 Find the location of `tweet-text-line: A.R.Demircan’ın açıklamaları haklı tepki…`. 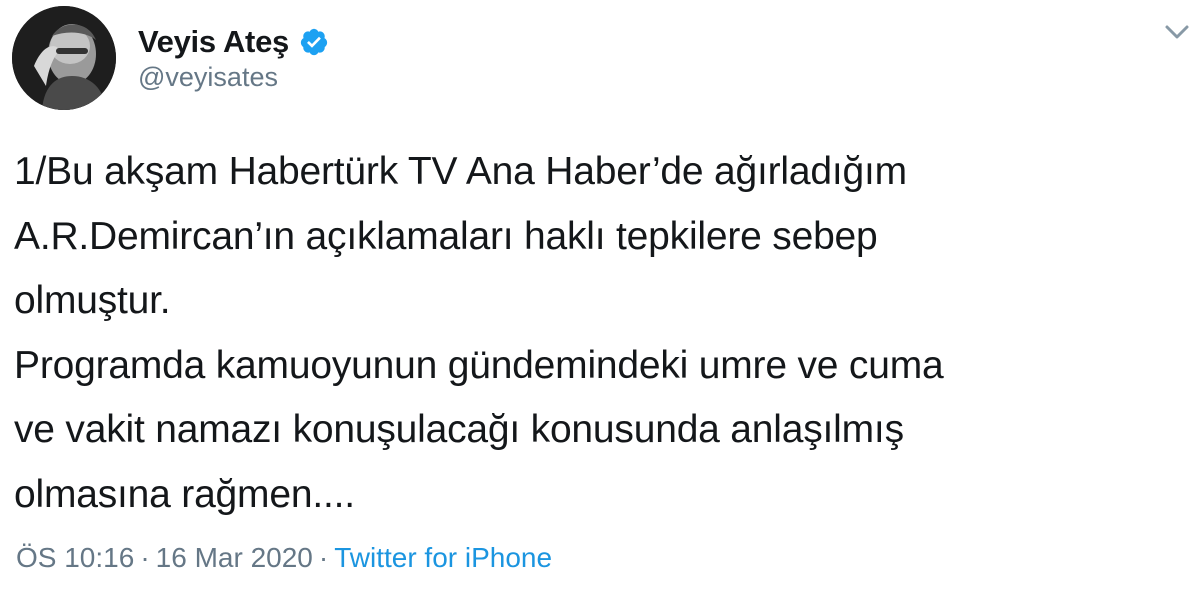

tweet-text-line: A.R.Demircan’ın açıklamaları haklı tepki… is located at coordinates (446, 236).